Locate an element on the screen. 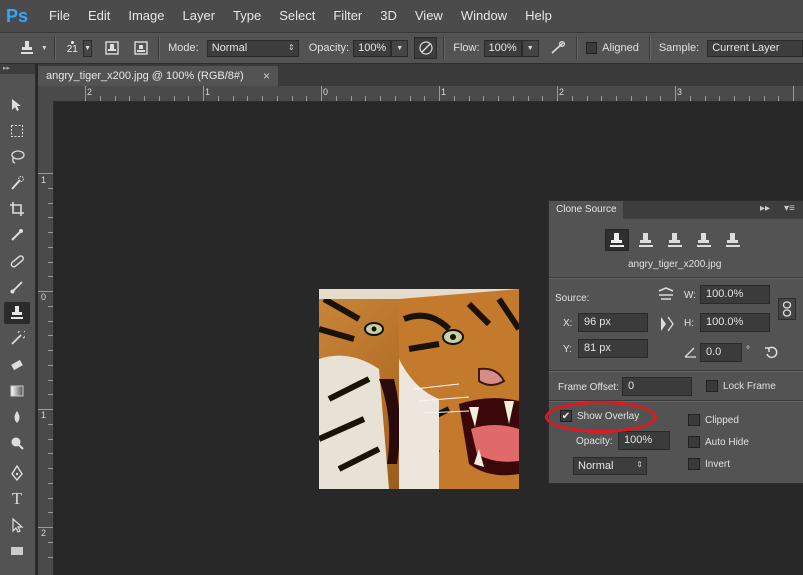 The height and width of the screenshot is (575, 803). overlay-opacity-field: 100% is located at coordinates (644, 440).